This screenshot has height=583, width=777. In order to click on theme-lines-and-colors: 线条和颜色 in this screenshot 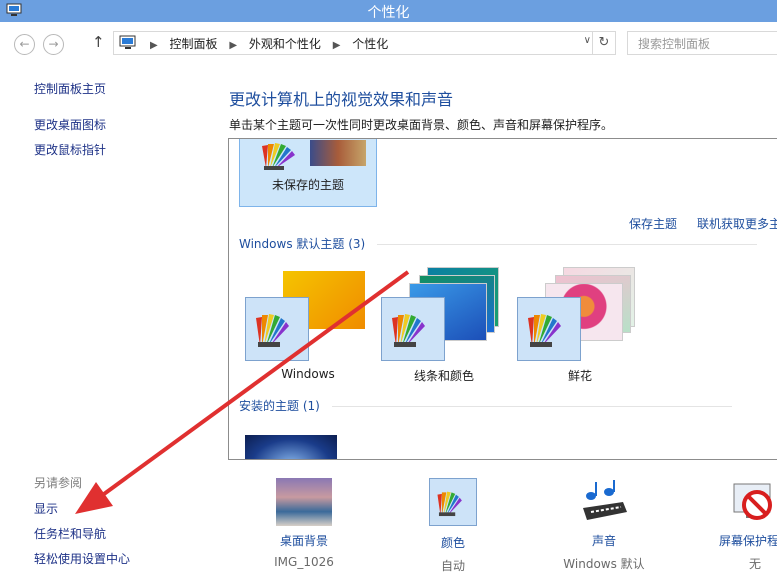, I will do `click(444, 325)`.